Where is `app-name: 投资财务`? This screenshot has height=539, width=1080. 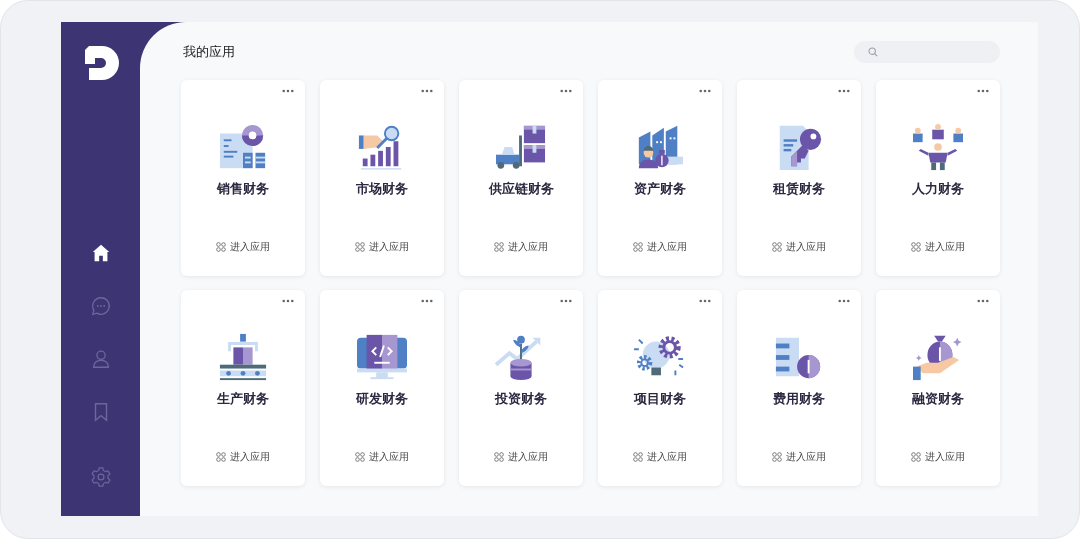
app-name: 投资财务 is located at coordinates (521, 399).